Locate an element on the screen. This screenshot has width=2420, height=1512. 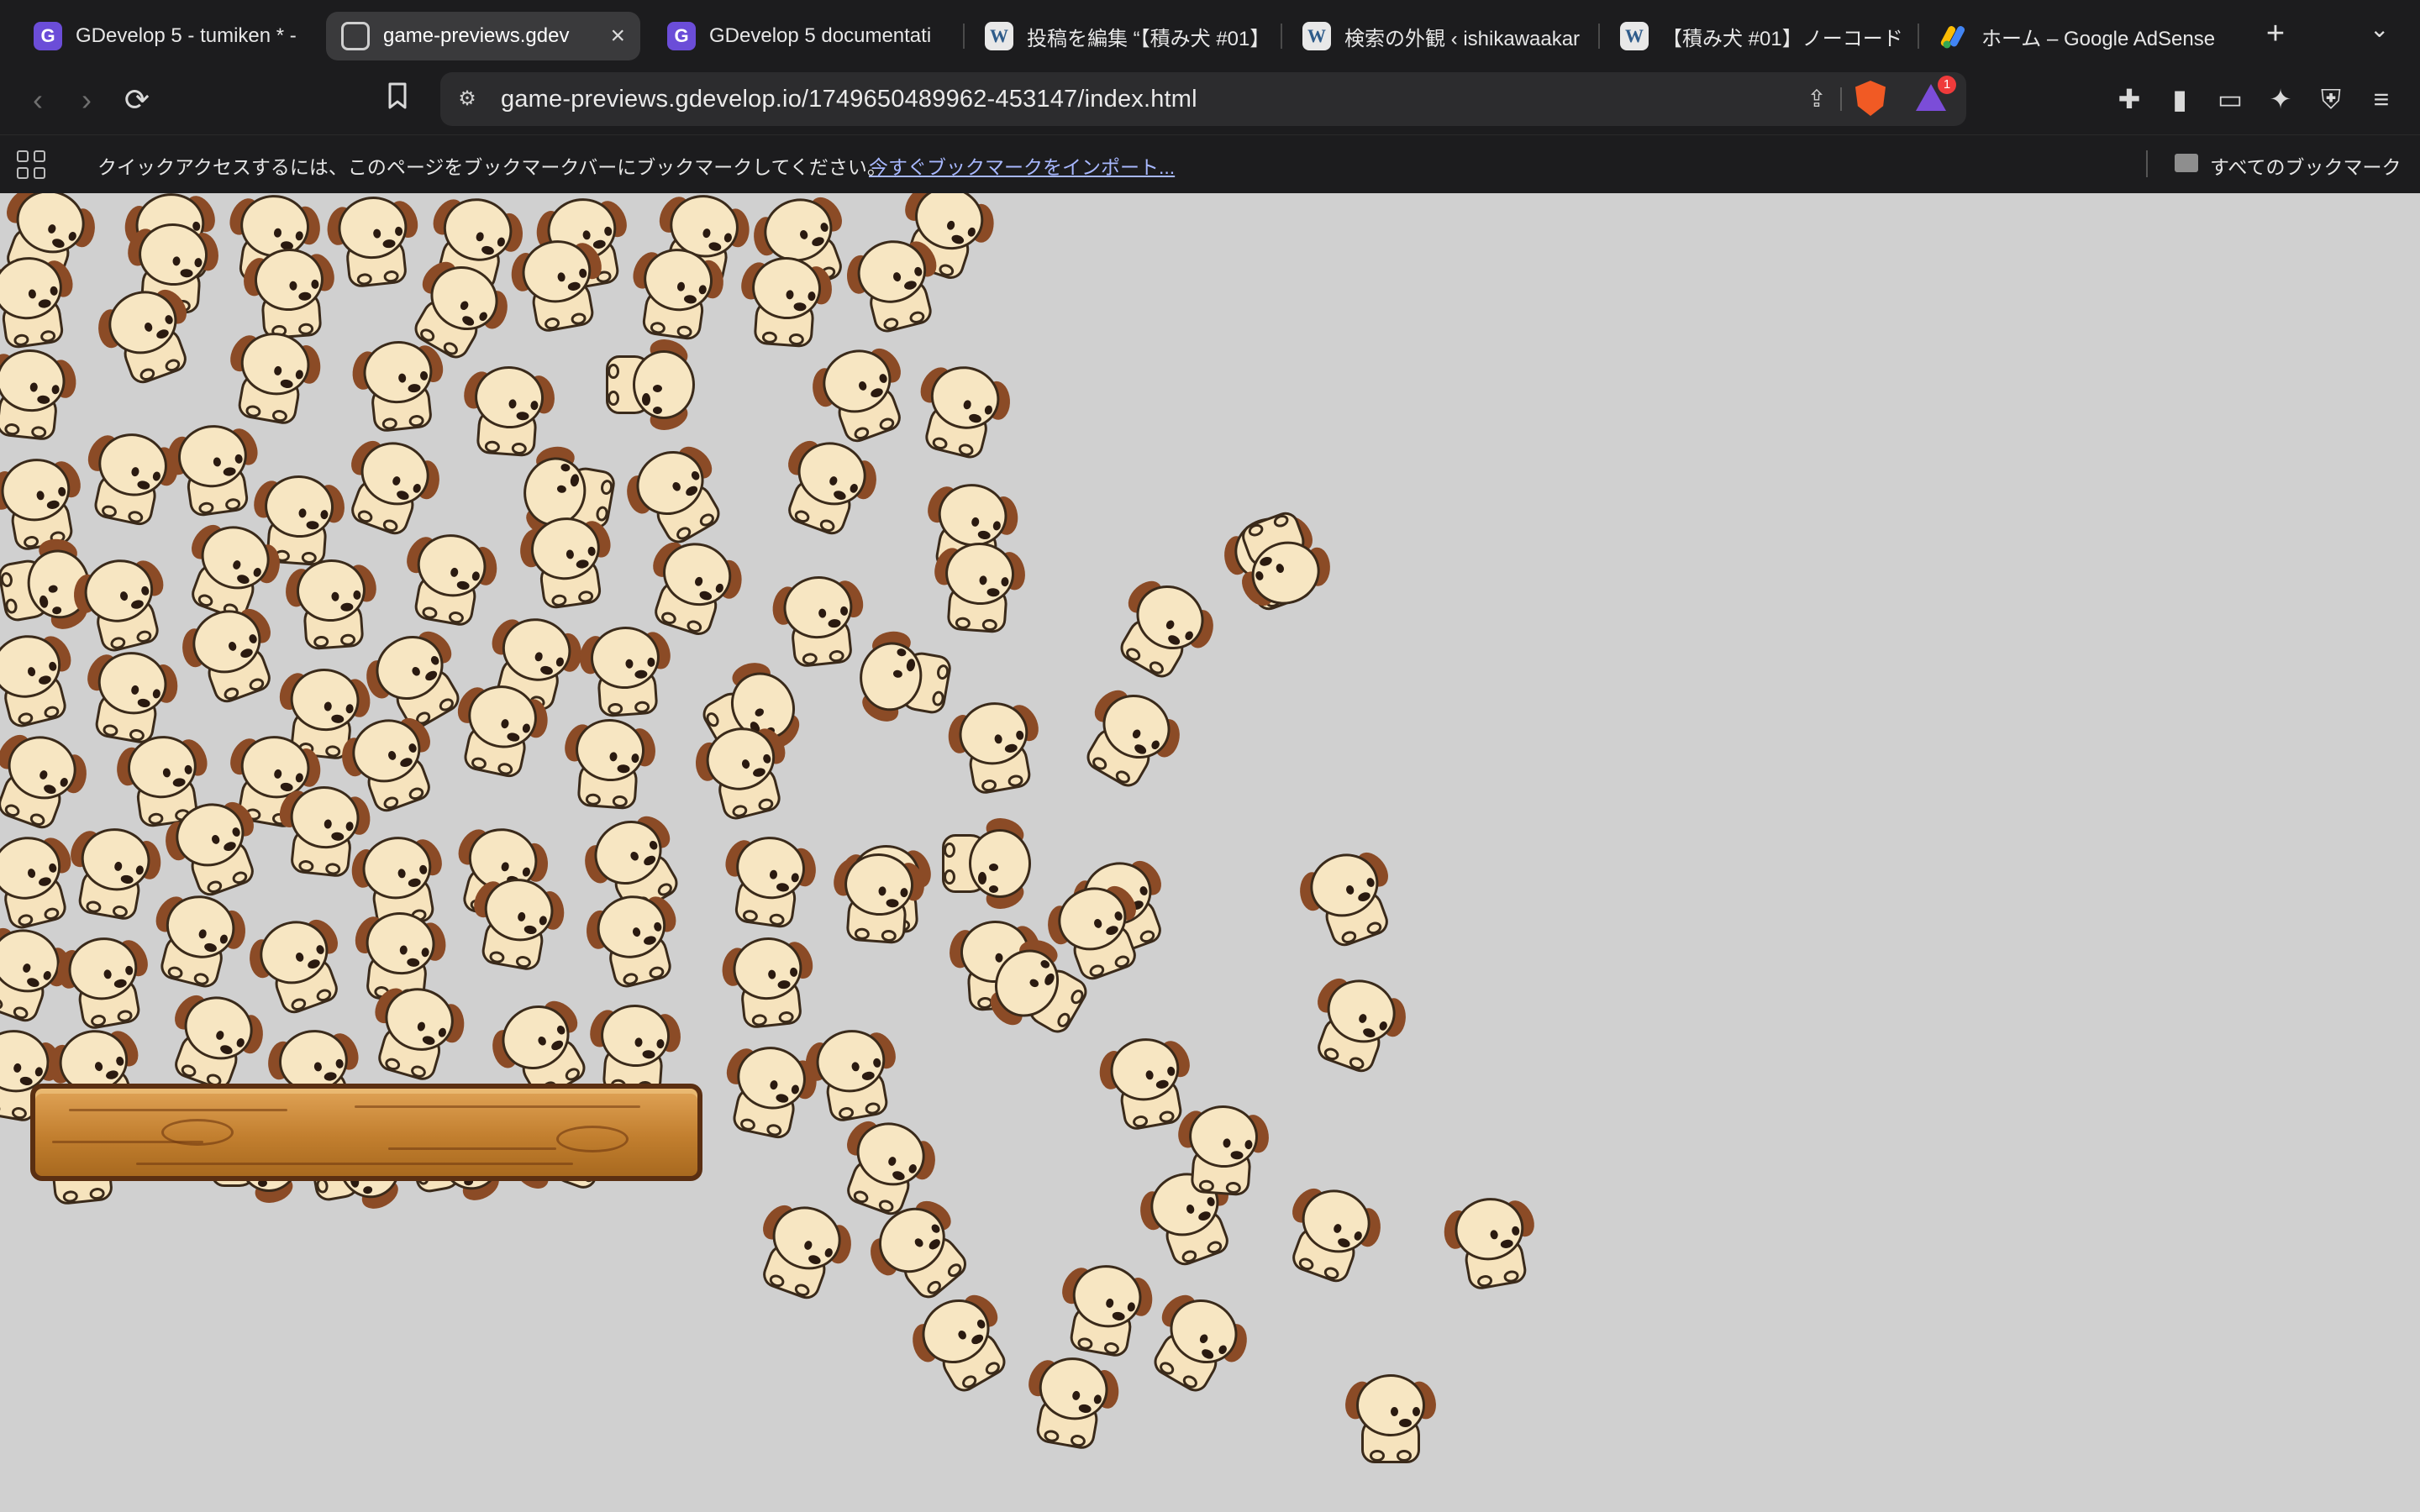
tab-wp-edit-post: W 投稿を編集 “【積み犬 #01】 is located at coordinates (1125, 36).